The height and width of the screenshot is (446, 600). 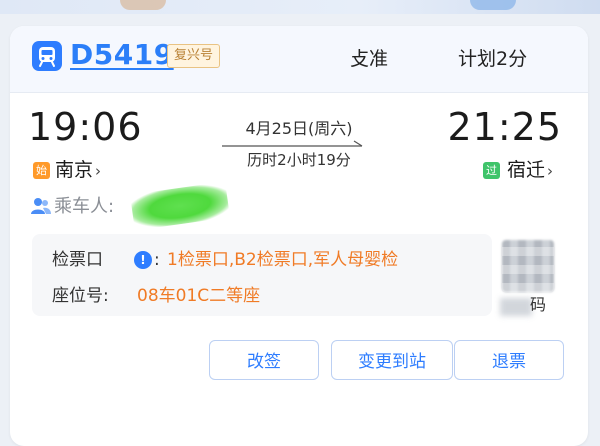 What do you see at coordinates (41, 170) in the screenshot?
I see `departure-tag: 始` at bounding box center [41, 170].